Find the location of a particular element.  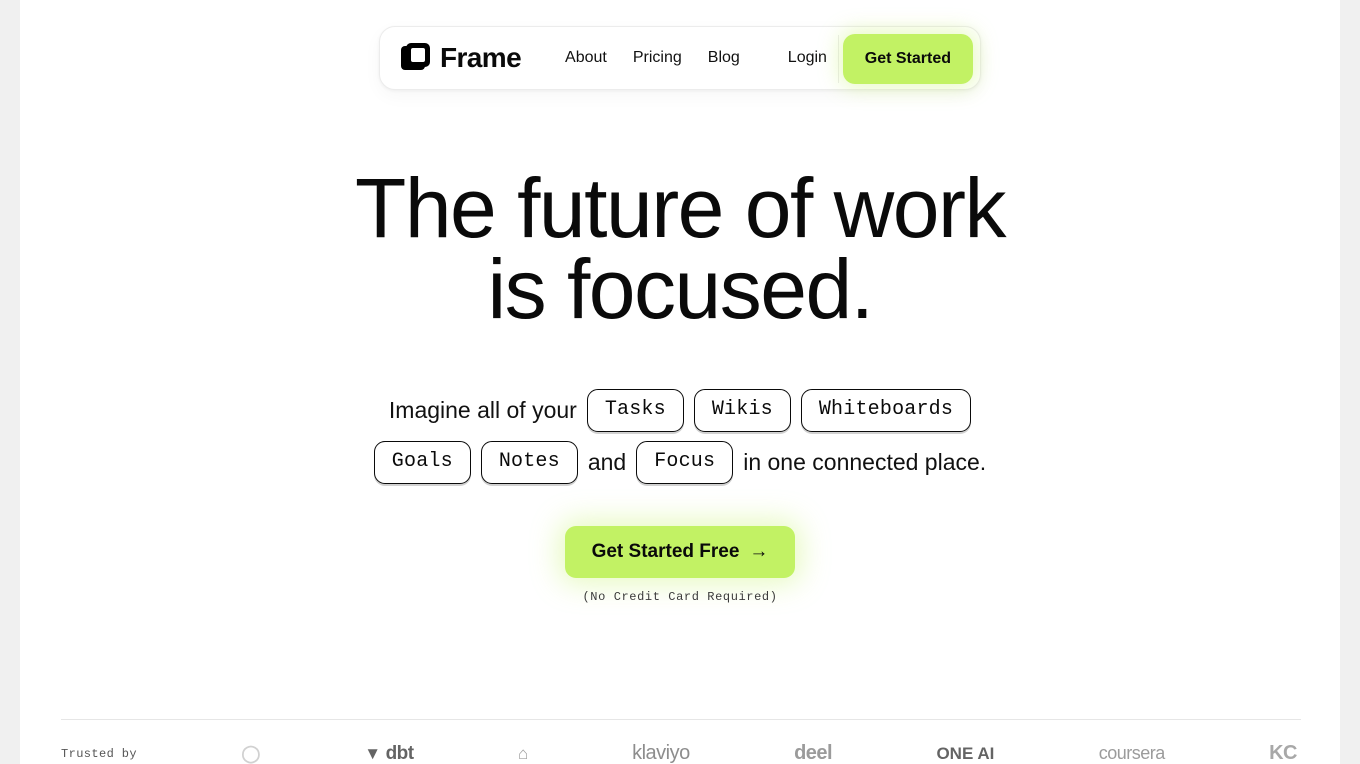

nav-divider is located at coordinates (838, 59).